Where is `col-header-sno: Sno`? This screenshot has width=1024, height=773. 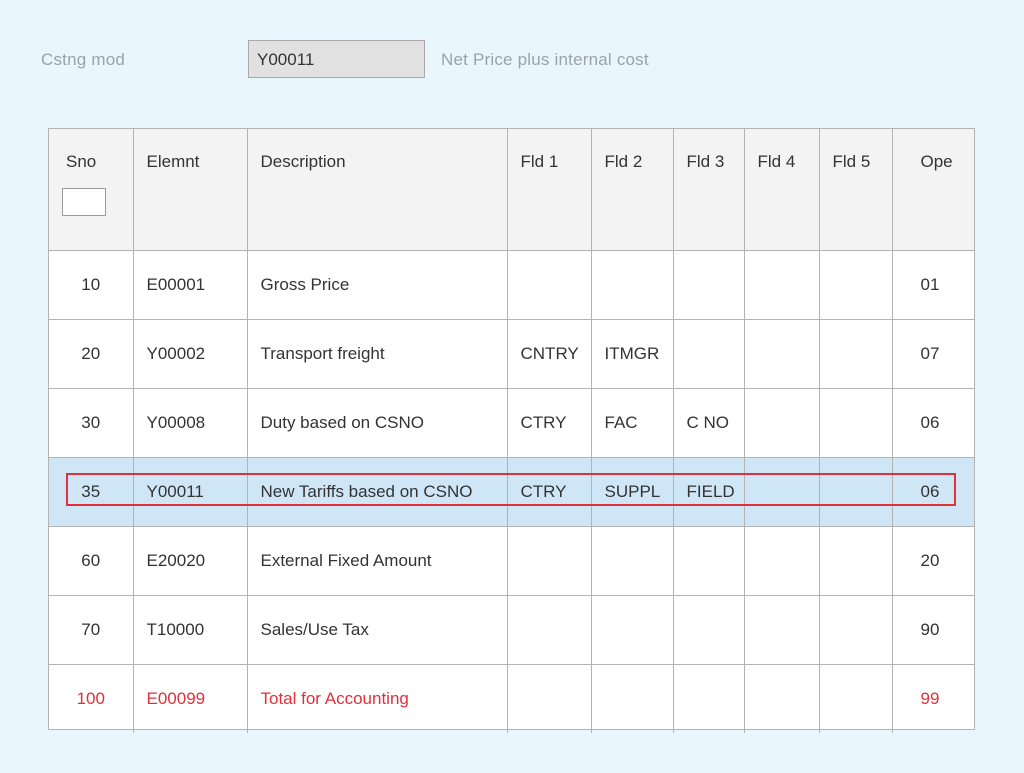 col-header-sno: Sno is located at coordinates (91, 190).